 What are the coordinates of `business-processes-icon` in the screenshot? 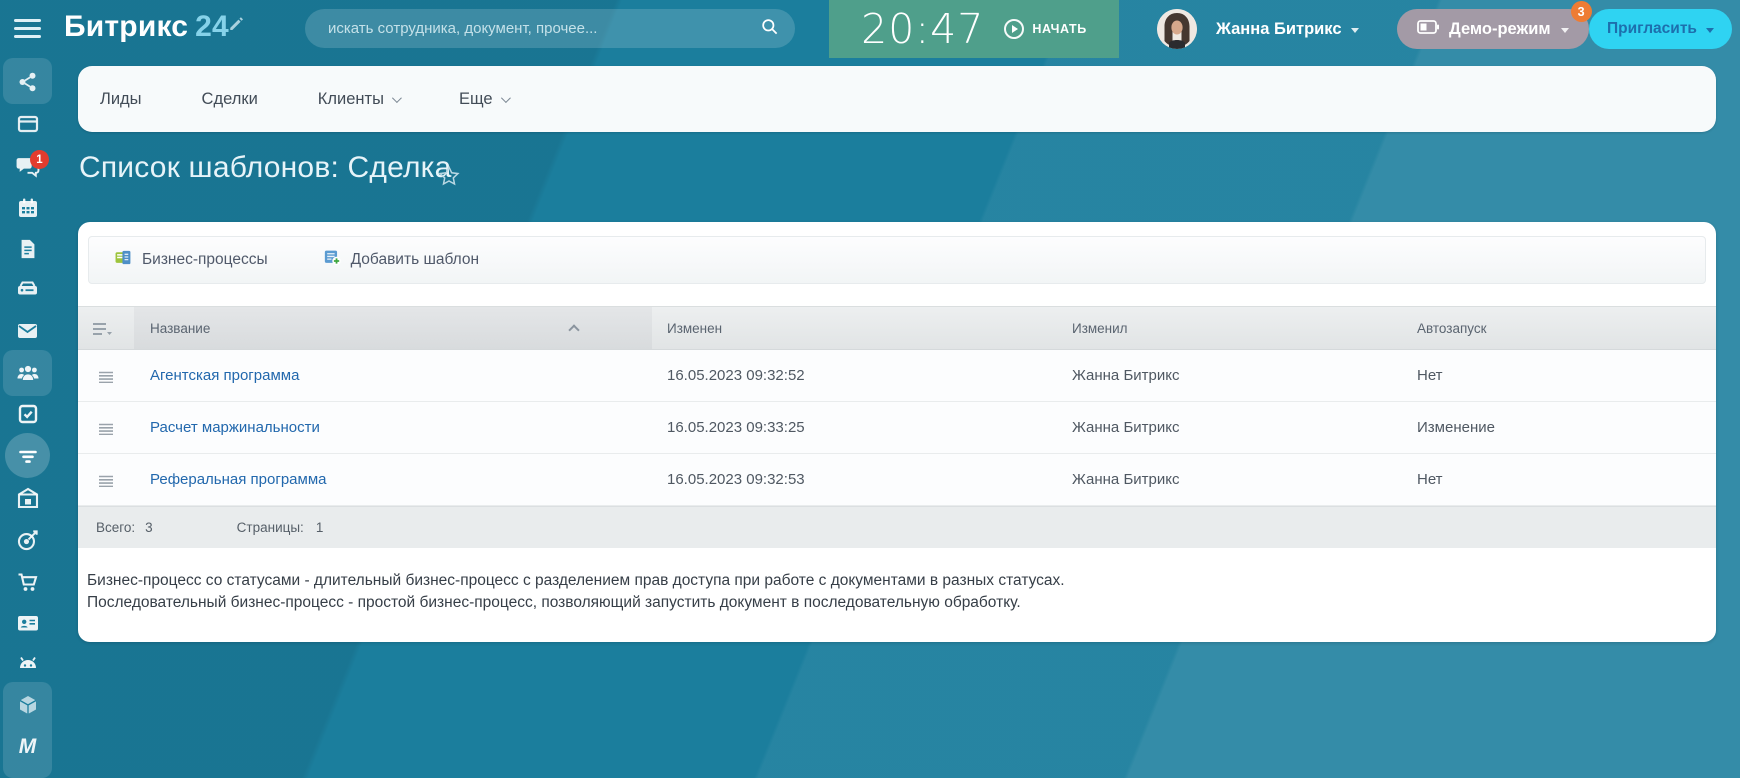 It's located at (123, 260).